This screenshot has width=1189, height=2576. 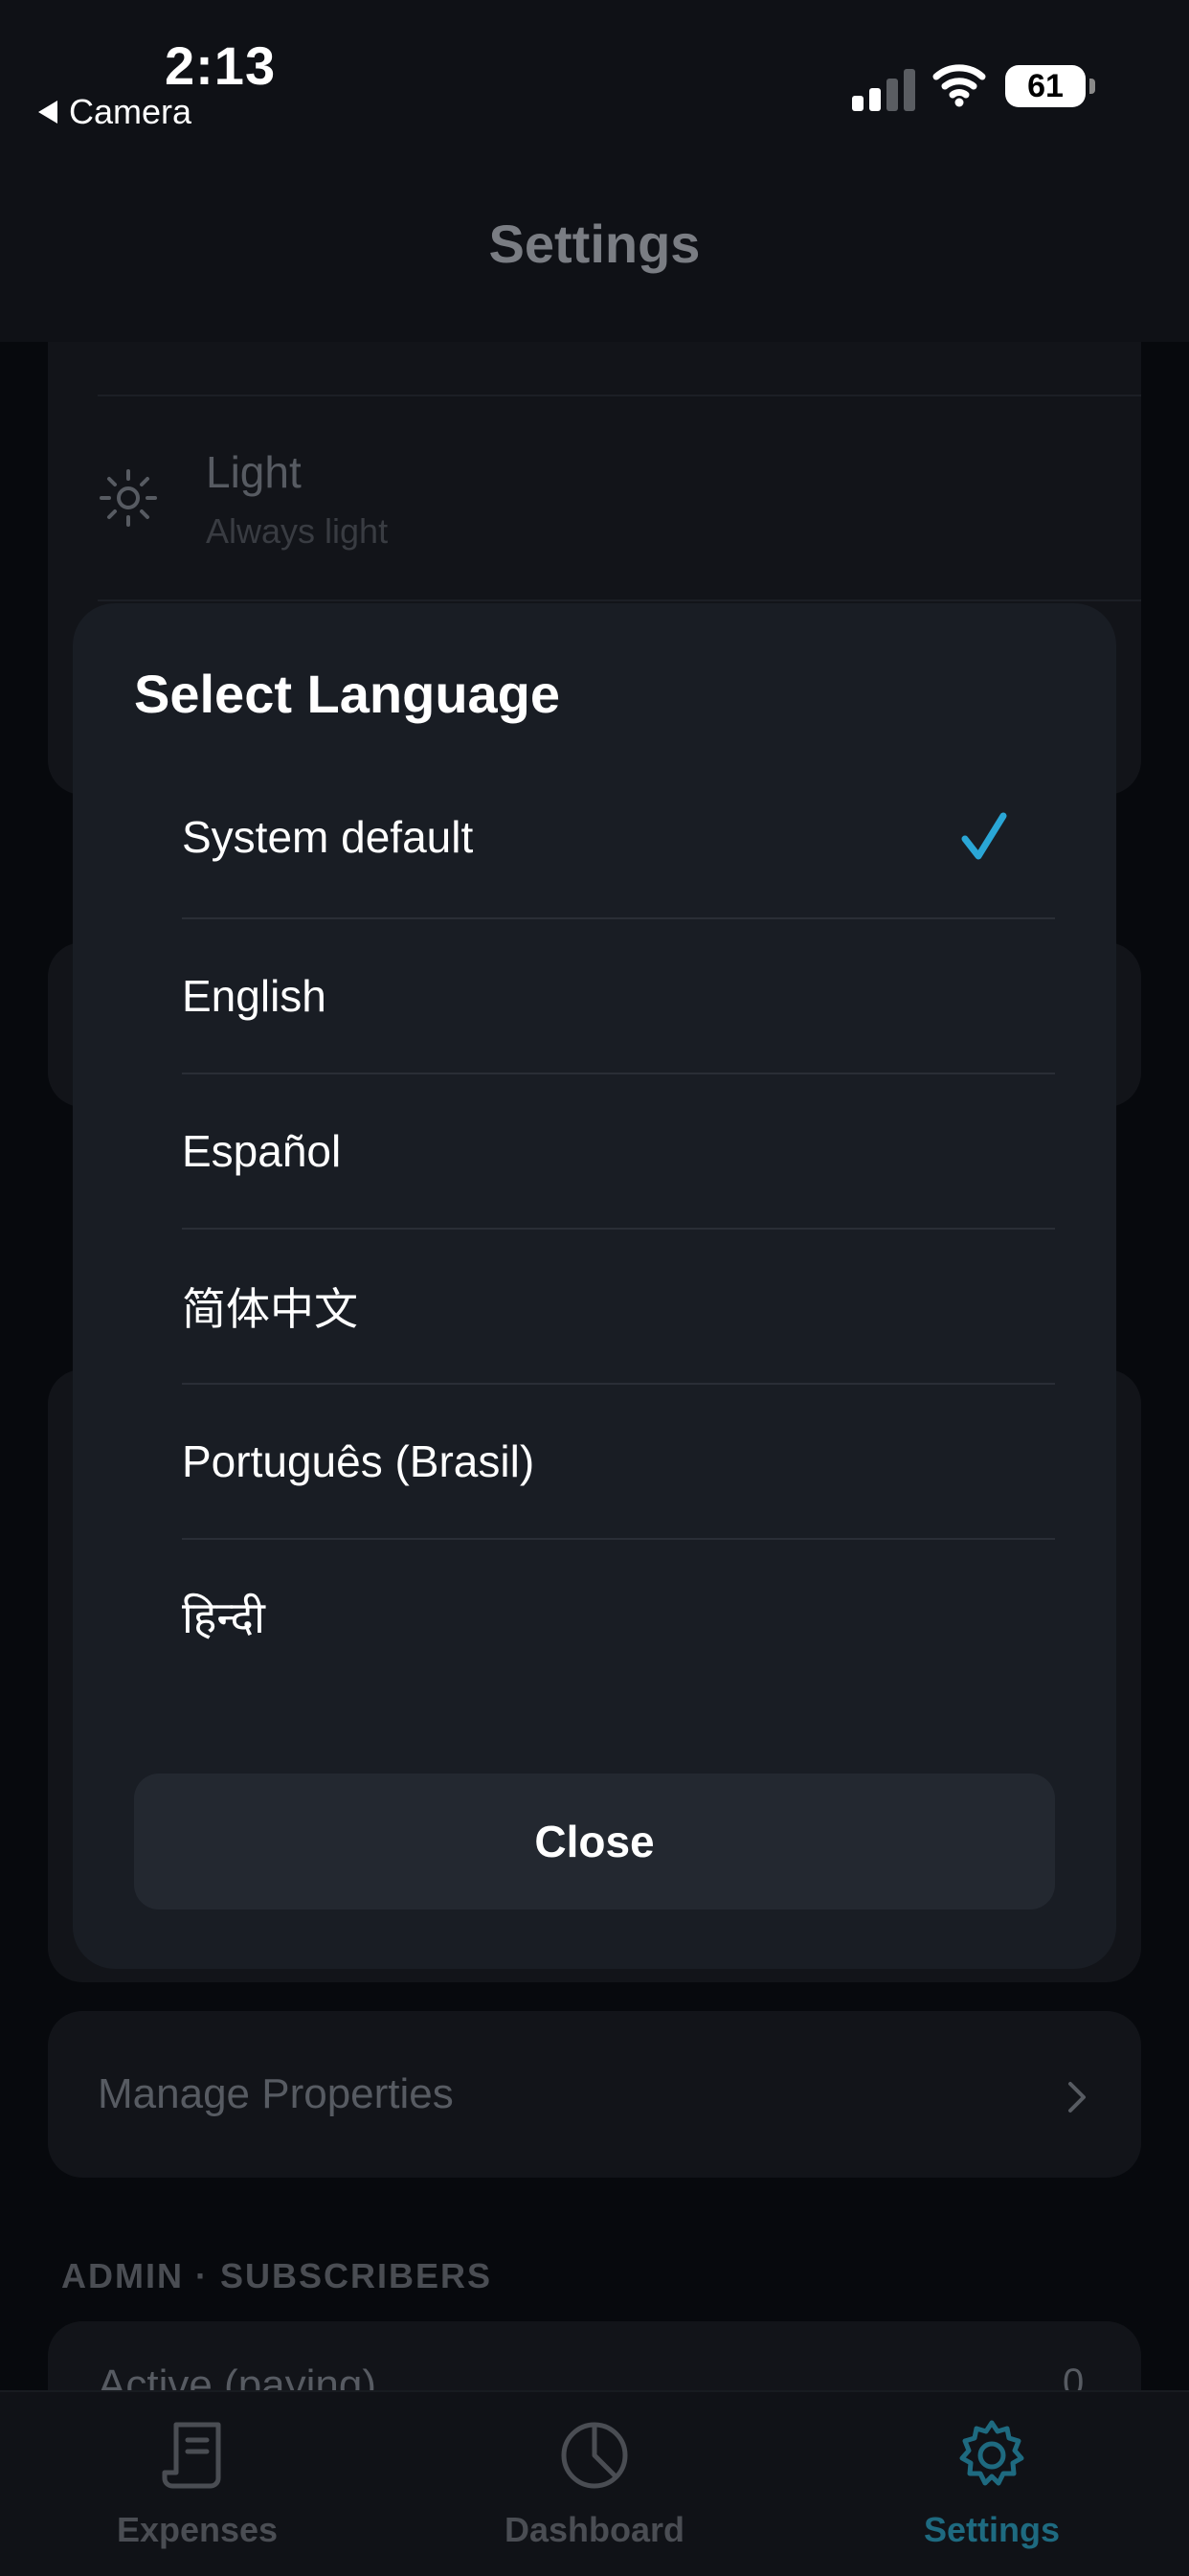 What do you see at coordinates (328, 837) in the screenshot?
I see `language-option-label: System default` at bounding box center [328, 837].